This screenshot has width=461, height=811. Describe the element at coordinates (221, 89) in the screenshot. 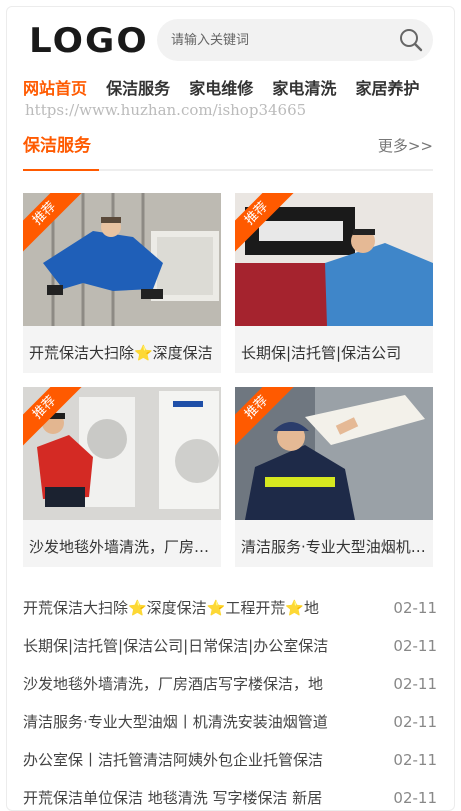

I see `nav-item-repair: 家电维修` at that location.